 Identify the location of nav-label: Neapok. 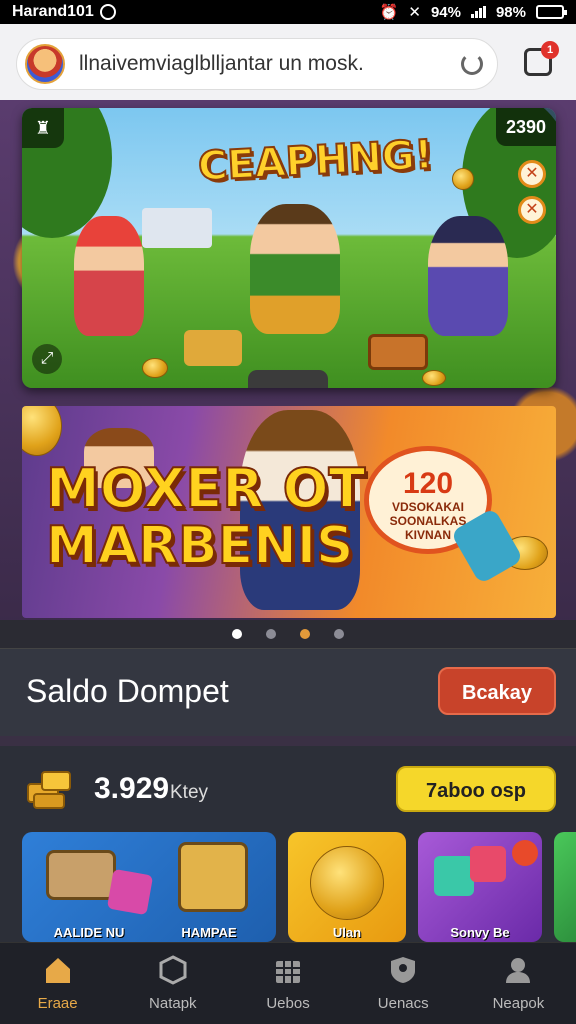
(518, 1003).